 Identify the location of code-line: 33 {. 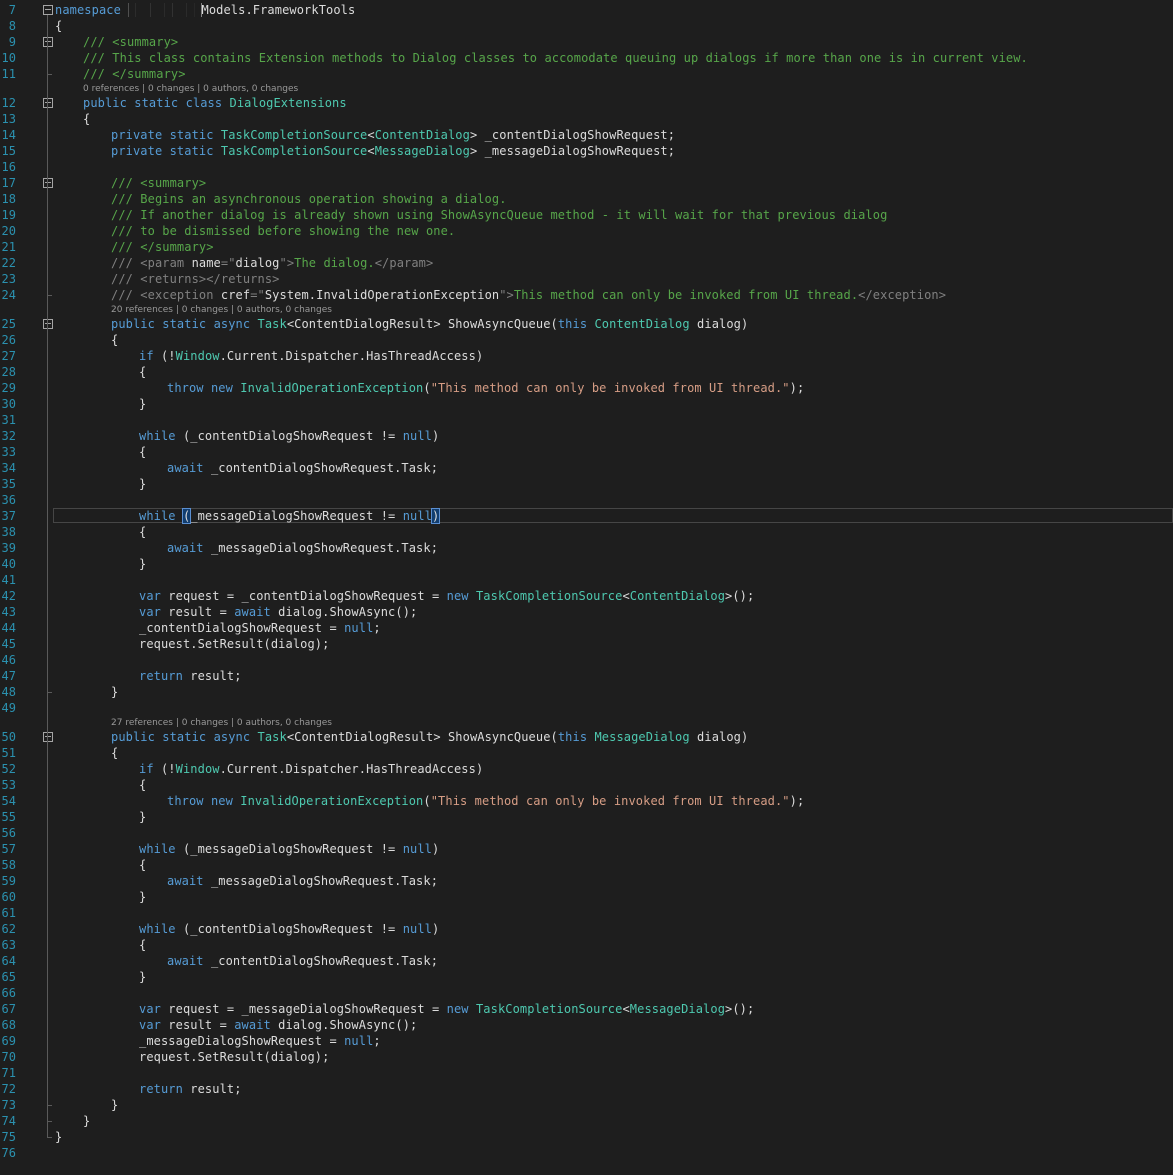
(586, 452).